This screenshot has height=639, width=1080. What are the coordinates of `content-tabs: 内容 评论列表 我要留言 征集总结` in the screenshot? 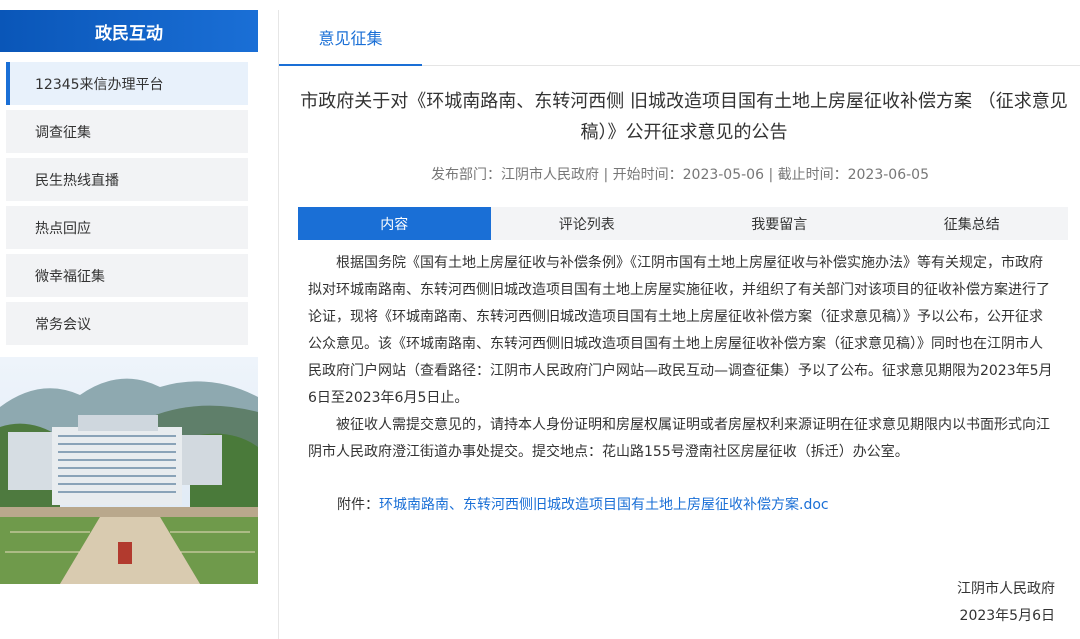 It's located at (683, 223).